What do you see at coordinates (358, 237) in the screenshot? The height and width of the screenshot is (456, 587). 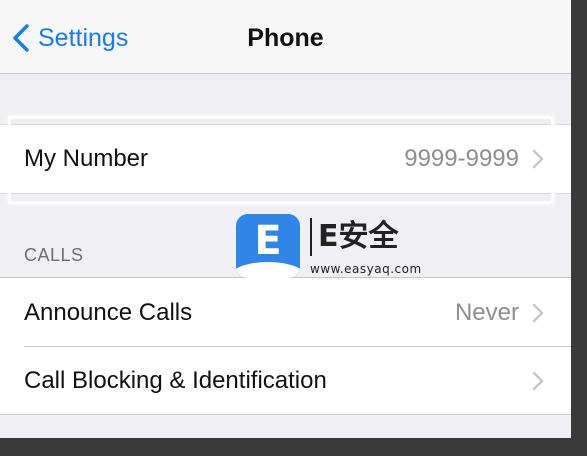 I see `watermark-title: E安全` at bounding box center [358, 237].